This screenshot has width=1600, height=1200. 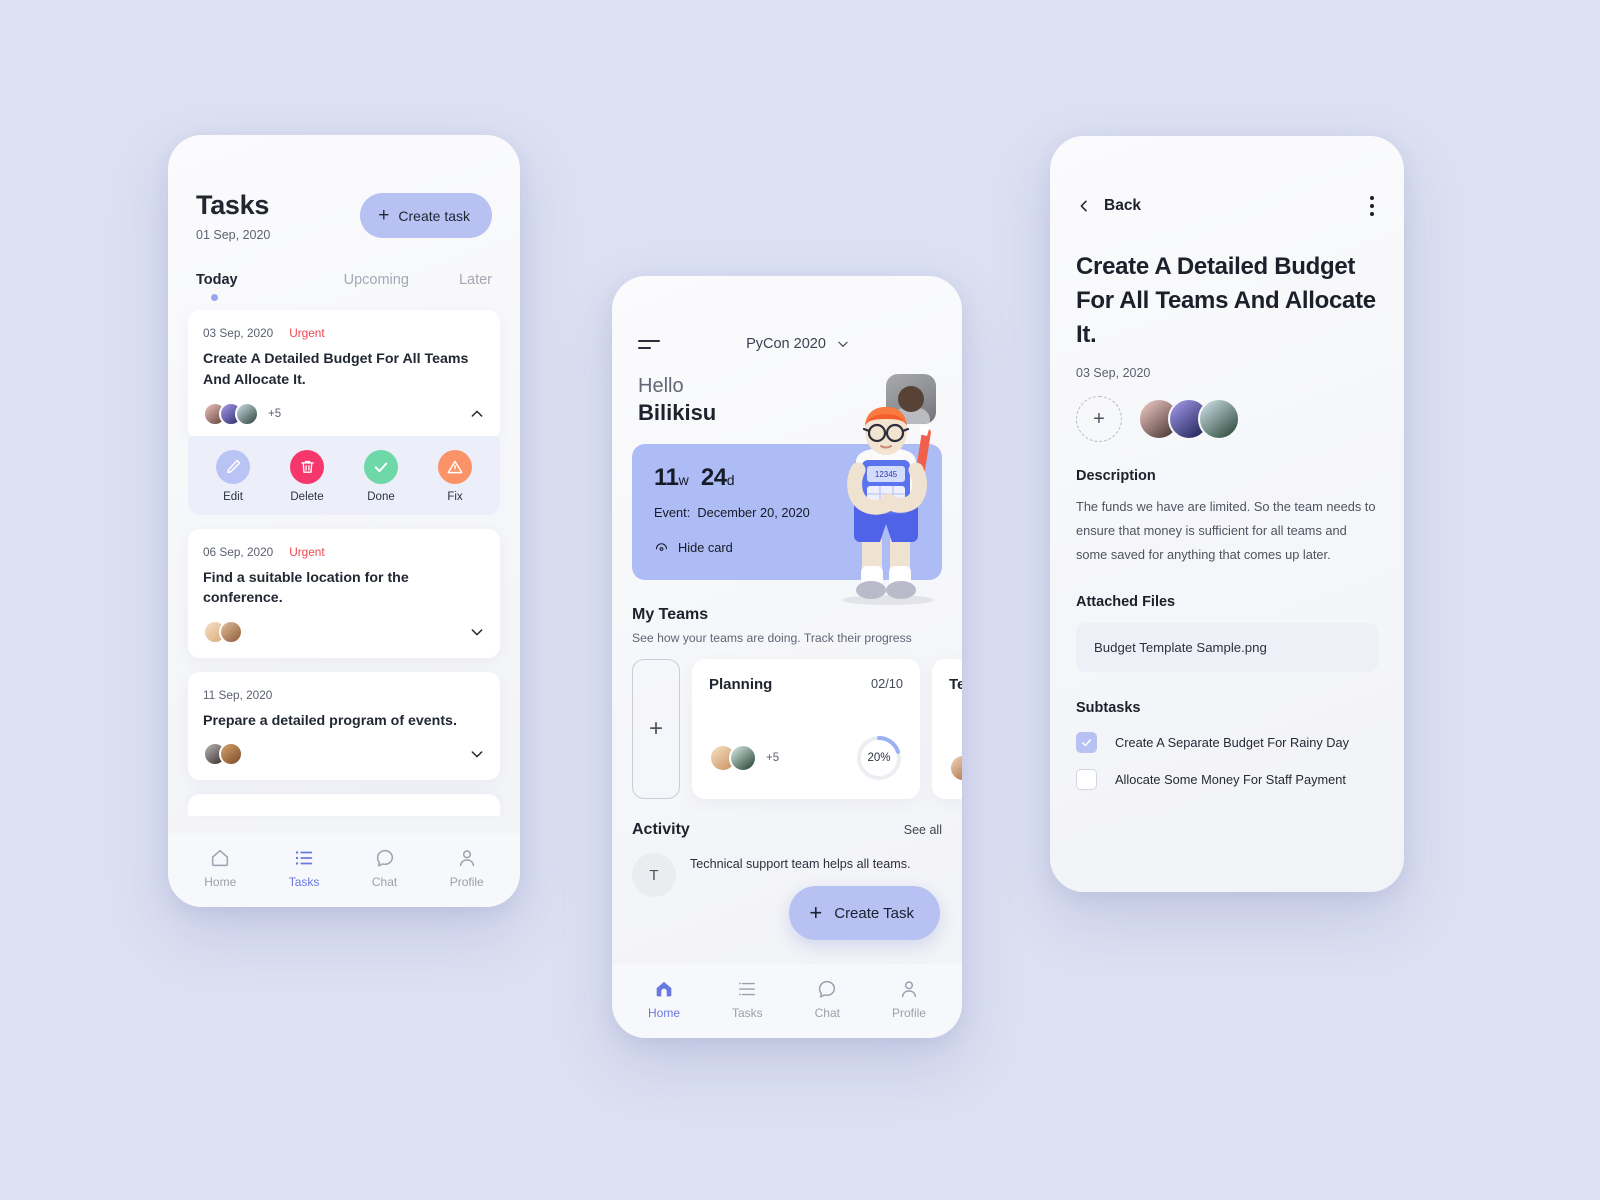 What do you see at coordinates (923, 830) in the screenshot?
I see `see-all-link: See all` at bounding box center [923, 830].